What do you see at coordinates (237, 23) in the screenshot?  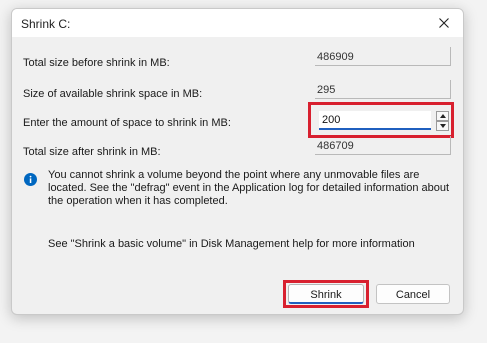 I see `title-bar: Shrink C:` at bounding box center [237, 23].